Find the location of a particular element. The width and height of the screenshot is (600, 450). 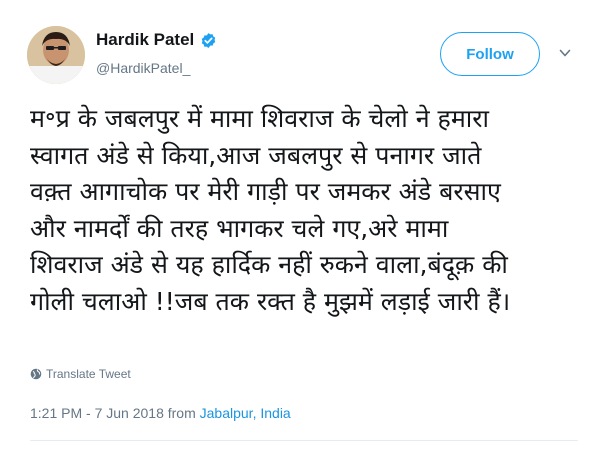

author-name-row: Hardik Patel is located at coordinates (156, 40).